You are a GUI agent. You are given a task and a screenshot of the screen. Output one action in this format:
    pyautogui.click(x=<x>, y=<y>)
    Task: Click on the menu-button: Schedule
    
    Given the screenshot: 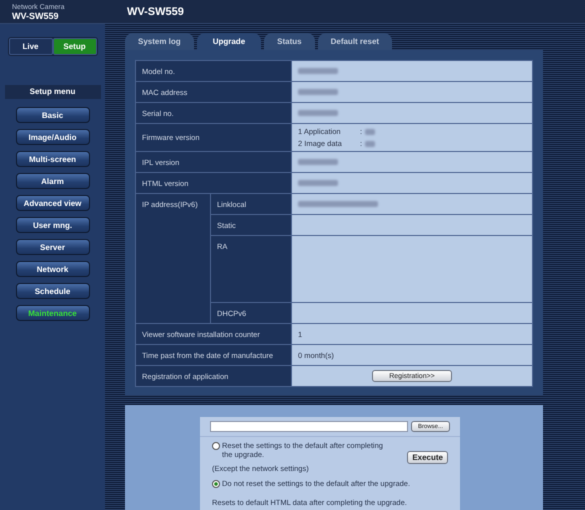 What is the action you would take?
    pyautogui.click(x=53, y=291)
    